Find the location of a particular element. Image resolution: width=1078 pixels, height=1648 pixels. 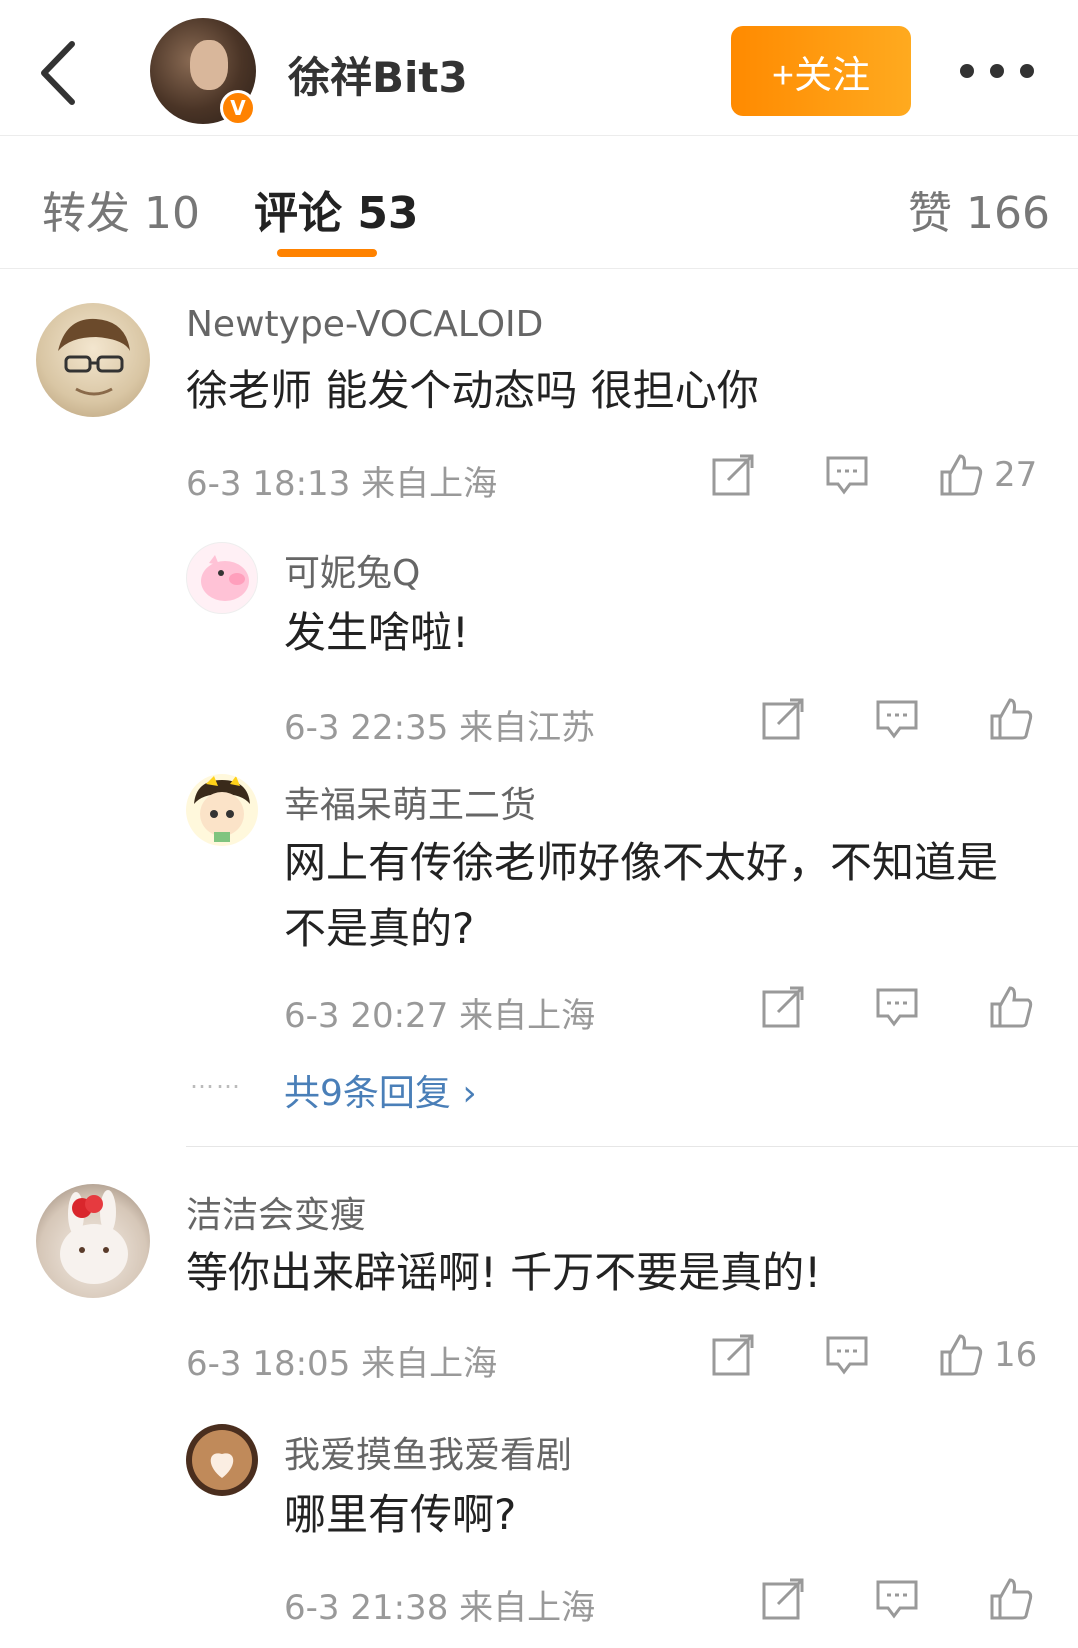

avatar-face is located at coordinates (209, 65).